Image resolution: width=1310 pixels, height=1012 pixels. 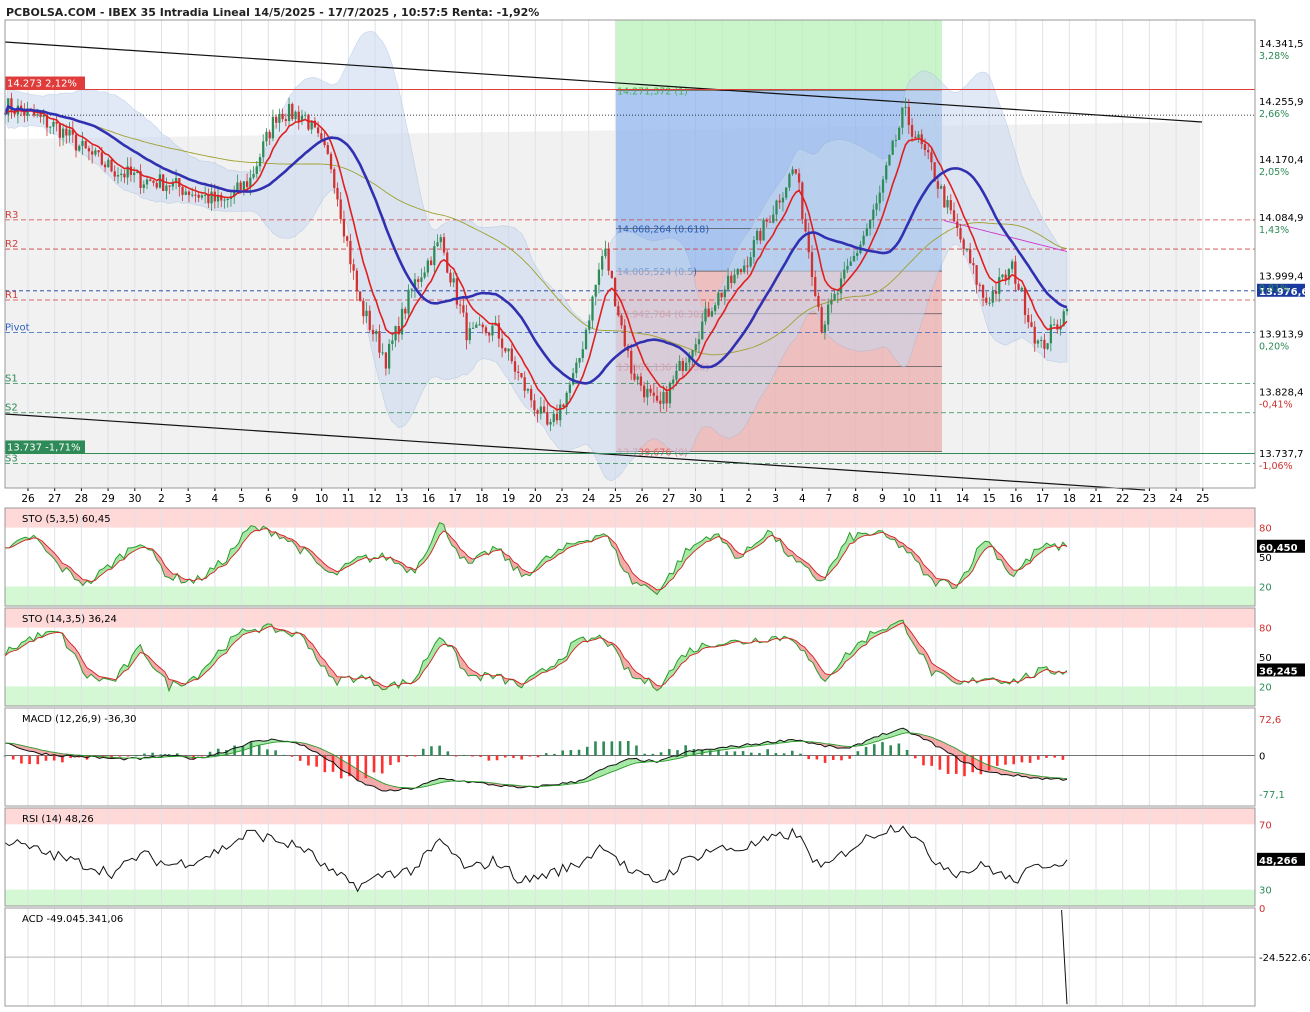 What do you see at coordinates (908, 499) in the screenshot?
I see `x-tick-label: 10` at bounding box center [908, 499].